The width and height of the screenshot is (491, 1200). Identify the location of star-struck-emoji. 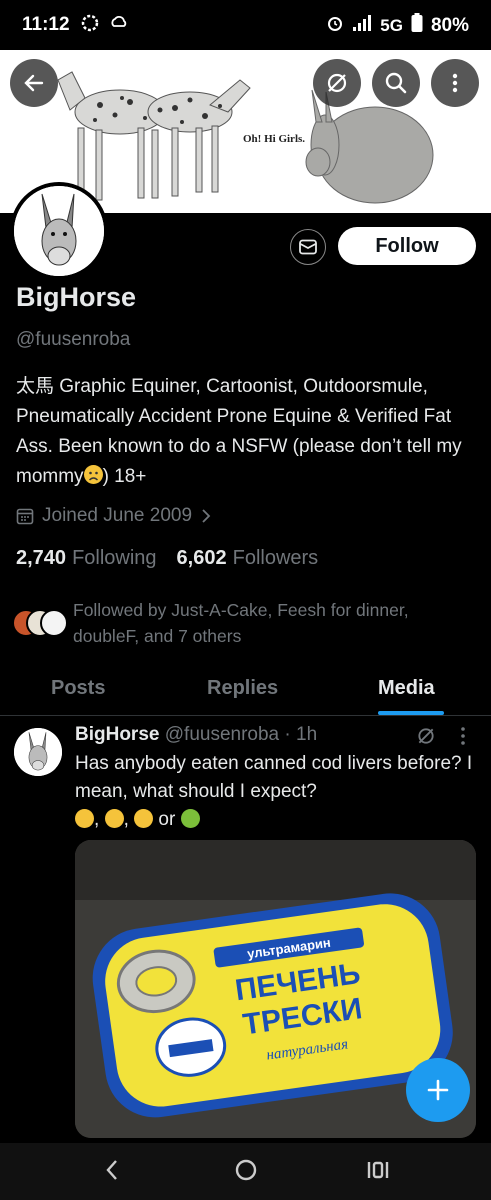
(84, 818).